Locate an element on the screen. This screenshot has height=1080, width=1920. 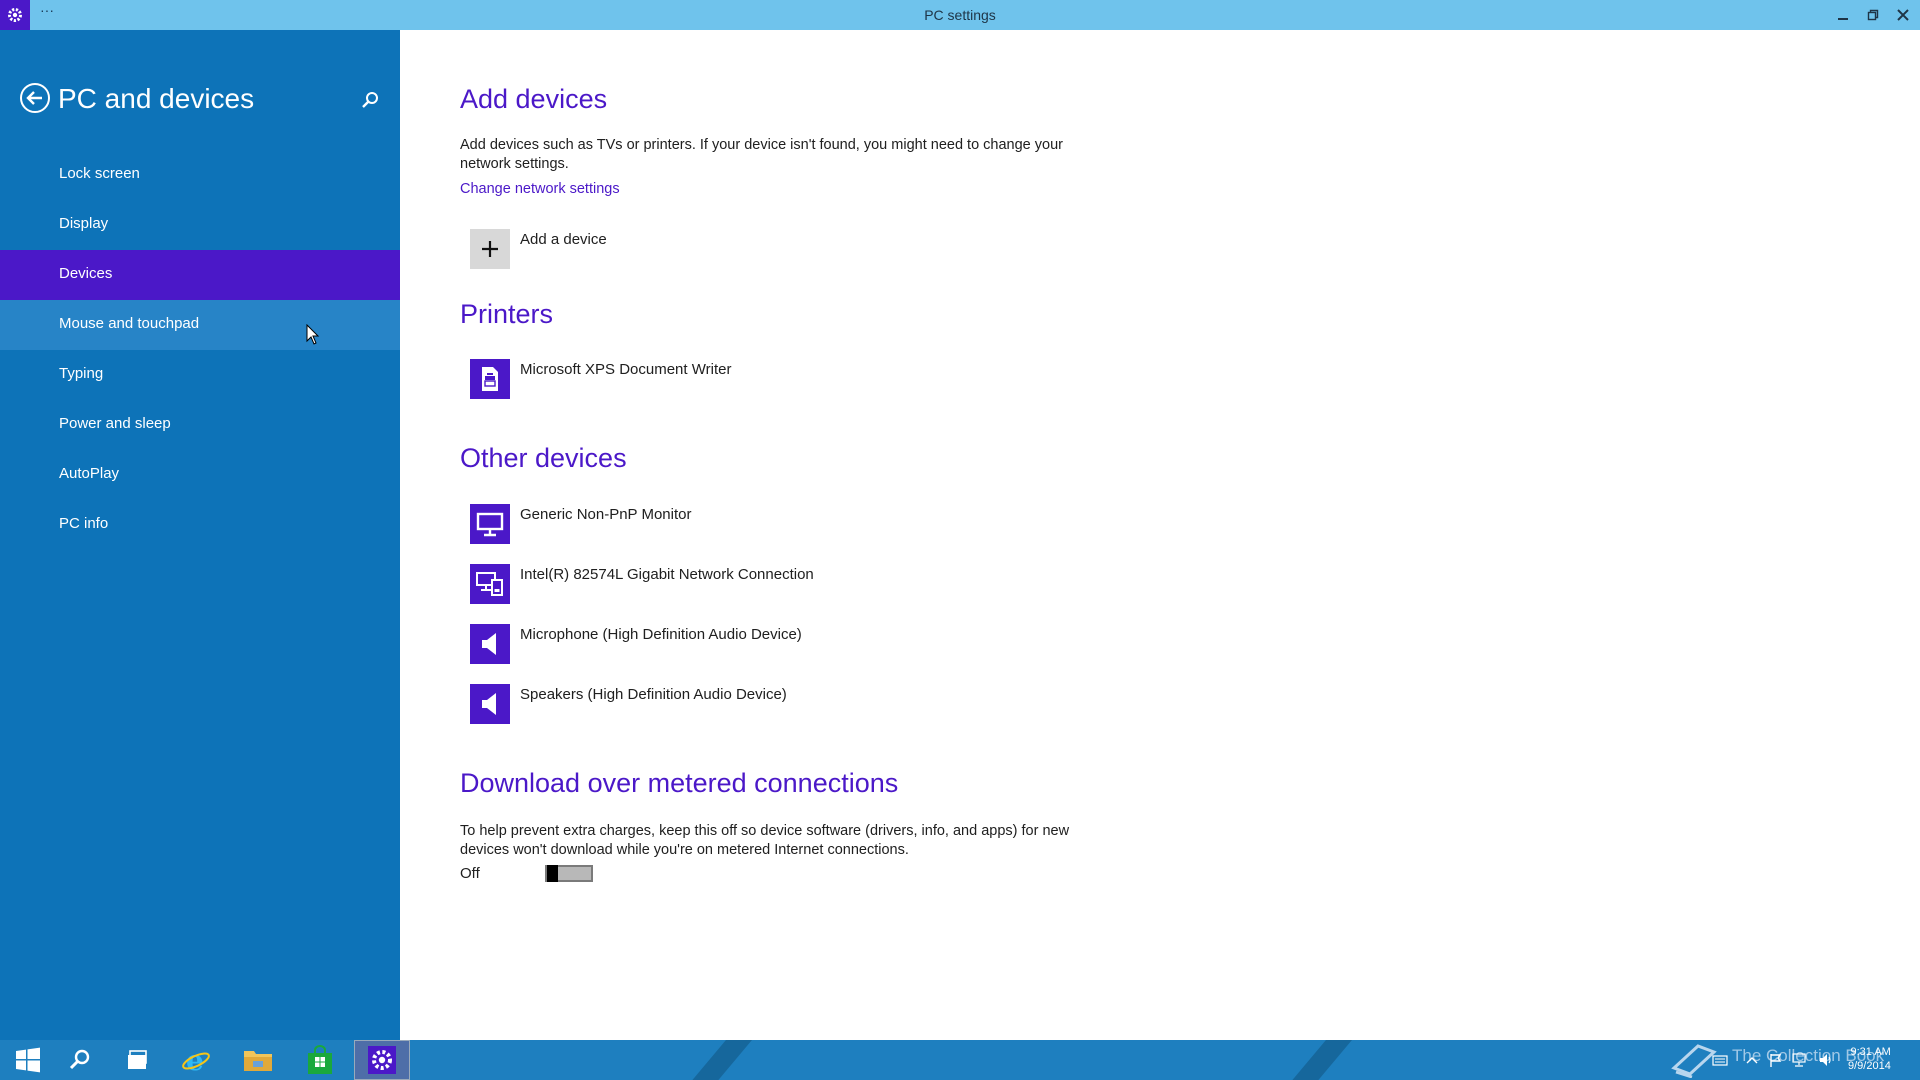
sidebar-item-label: Lock screen is located at coordinates (99, 173).